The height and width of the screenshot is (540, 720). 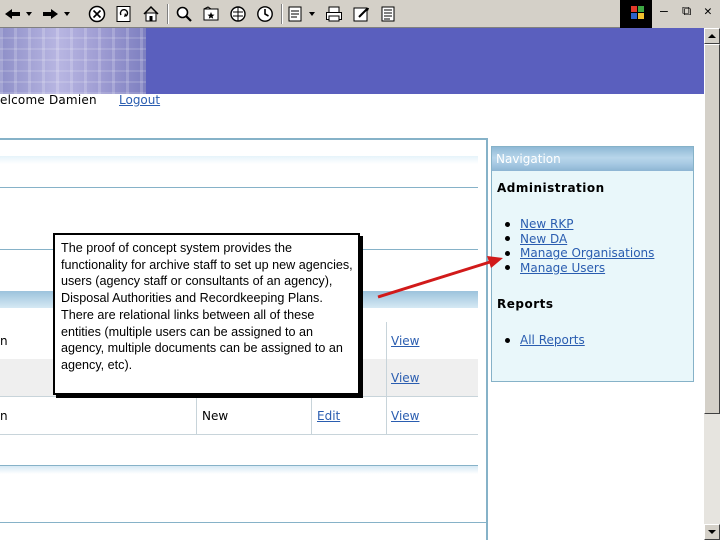 I want to click on minimize-icon: –, so click(x=664, y=11).